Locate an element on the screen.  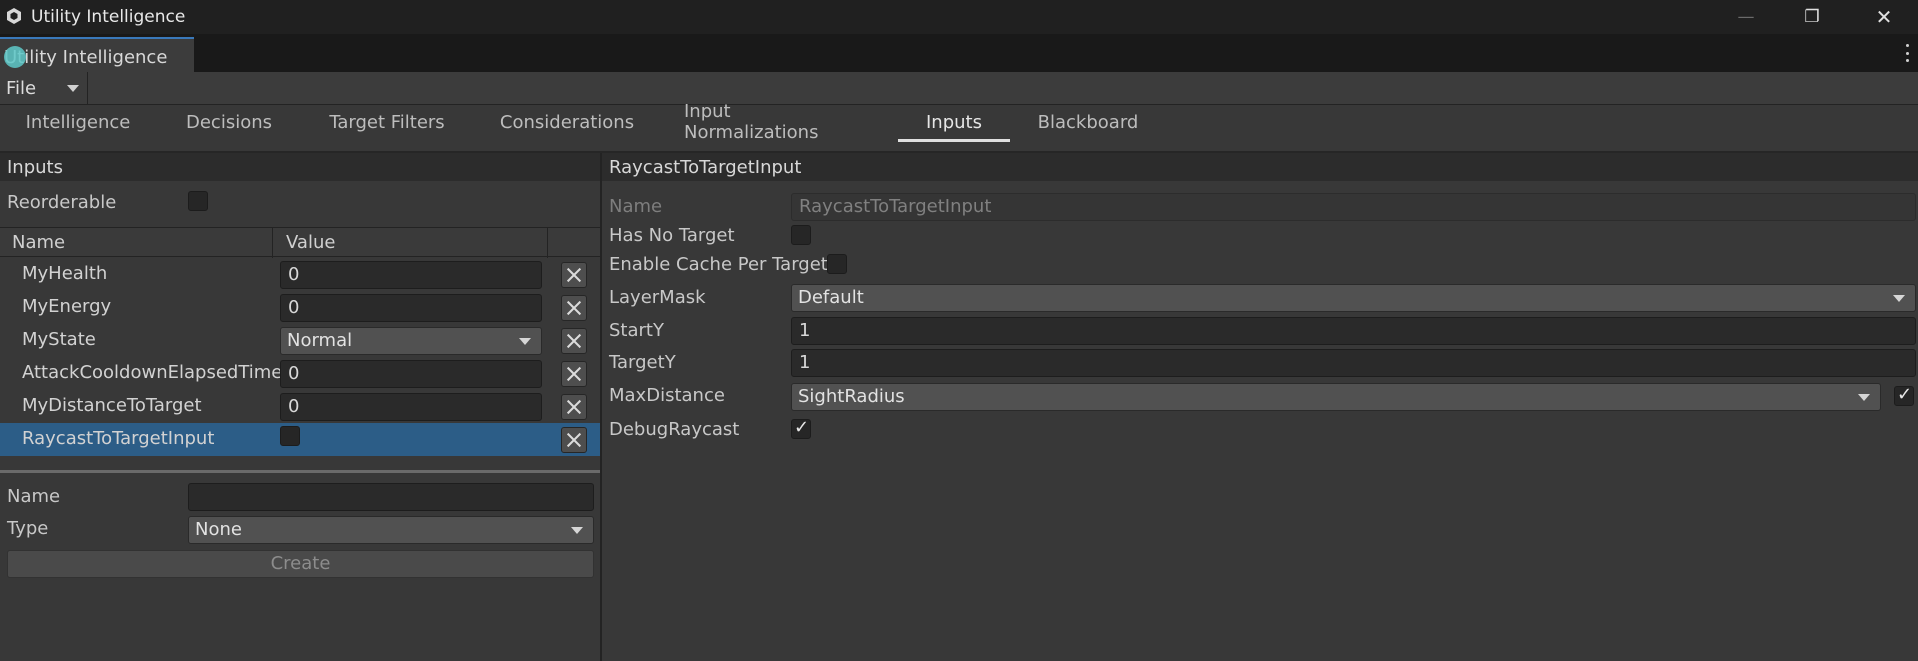
inputs-header: Inputs is located at coordinates (300, 167).